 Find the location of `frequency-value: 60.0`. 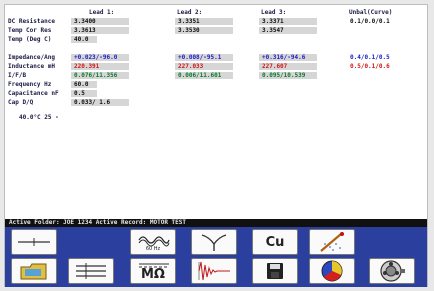

frequency-value: 60.0 is located at coordinates (84, 84).